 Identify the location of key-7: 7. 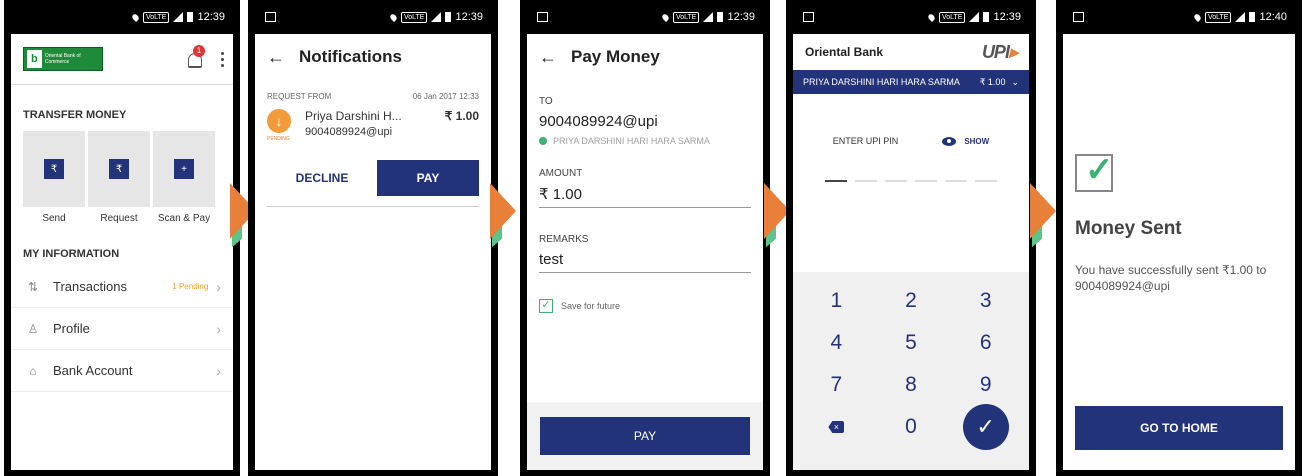
(836, 385).